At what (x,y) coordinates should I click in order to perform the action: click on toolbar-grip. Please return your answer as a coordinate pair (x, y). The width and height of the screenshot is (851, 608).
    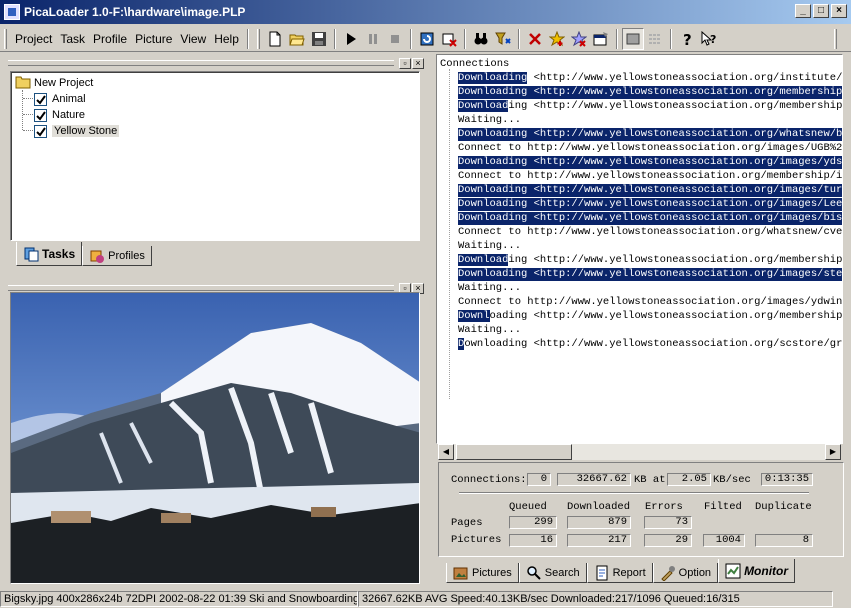
    Looking at the image, I should click on (258, 38).